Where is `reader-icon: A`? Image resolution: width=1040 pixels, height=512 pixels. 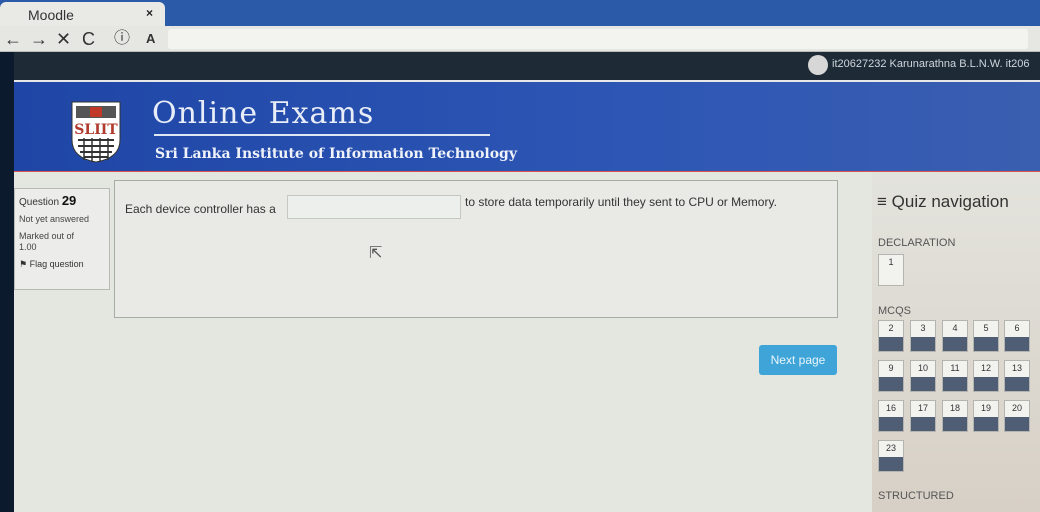
reader-icon: A is located at coordinates (150, 39).